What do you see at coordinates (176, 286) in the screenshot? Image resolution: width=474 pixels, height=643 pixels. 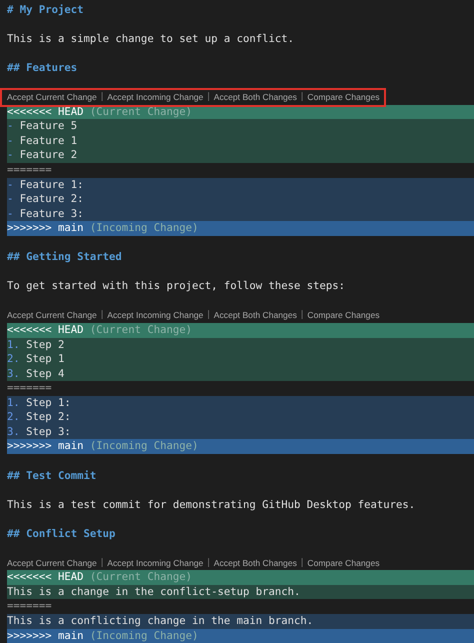 I see `text-line: To get started with this project, follow these steps:` at bounding box center [176, 286].